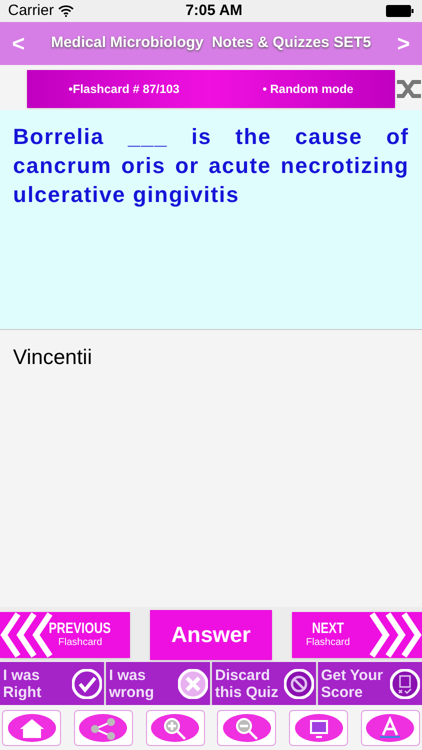 Image resolution: width=422 pixels, height=750 pixels. Describe the element at coordinates (53, 358) in the screenshot. I see `answer-text: Vincentii` at that location.